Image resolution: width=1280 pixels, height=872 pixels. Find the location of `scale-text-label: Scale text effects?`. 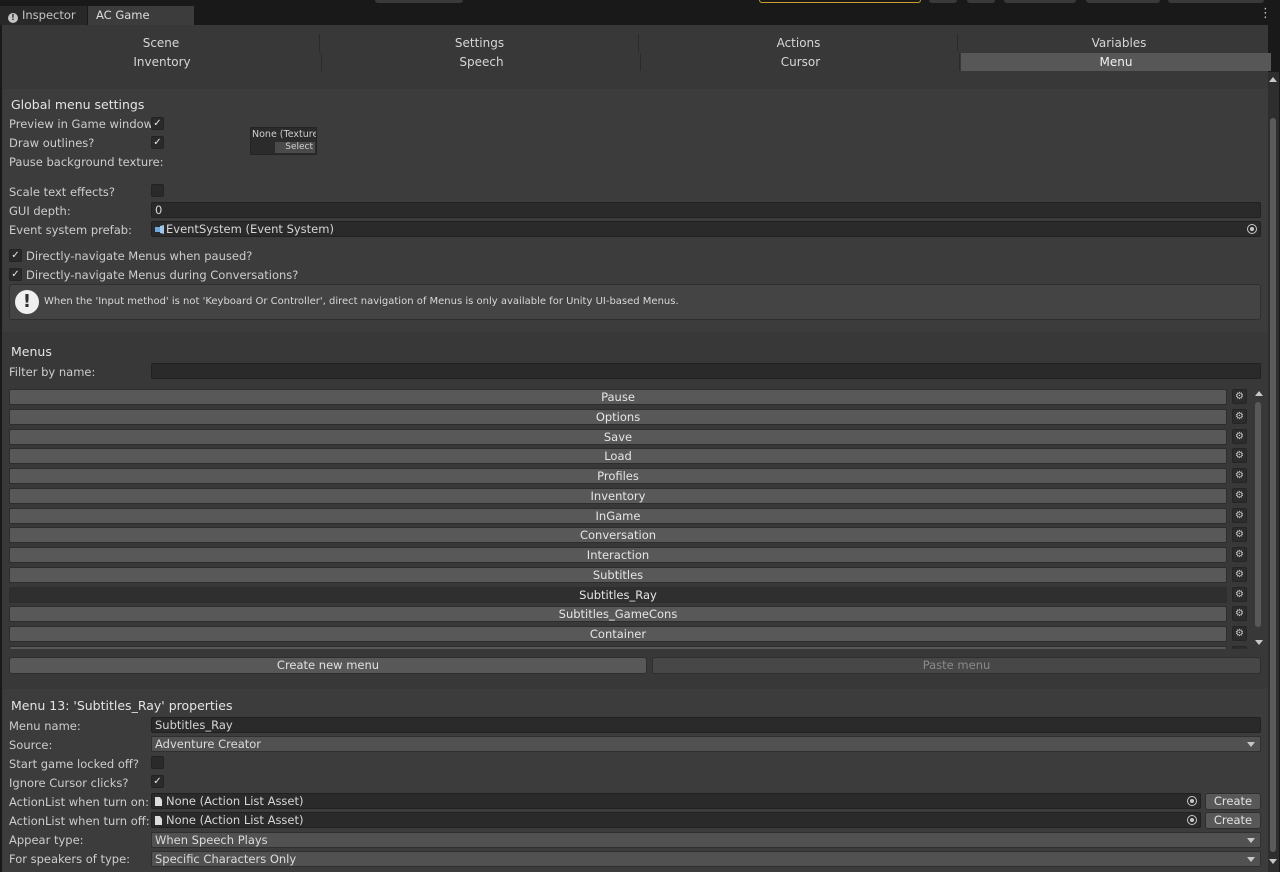

scale-text-label: Scale text effects? is located at coordinates (62, 192).